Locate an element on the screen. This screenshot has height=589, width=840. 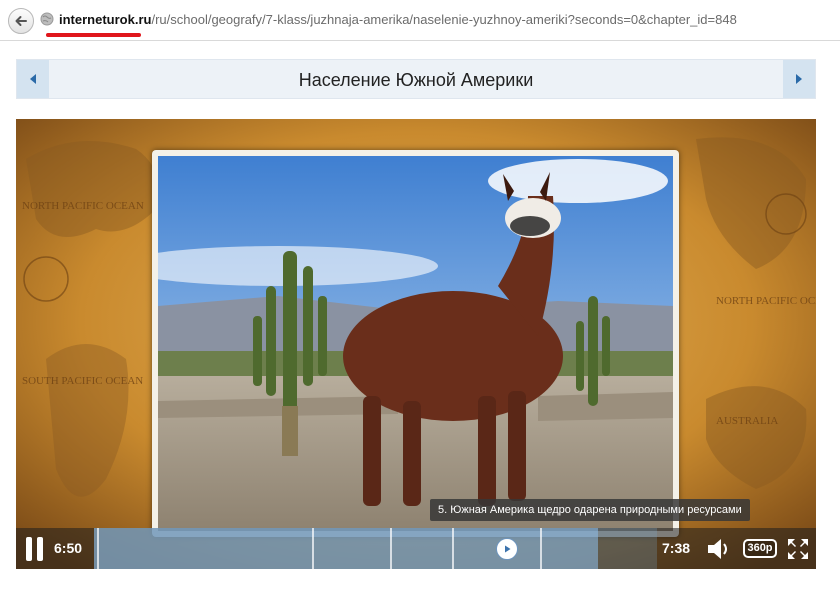
lesson-title-bar: Население Южной Америки is located at coordinates (416, 79).